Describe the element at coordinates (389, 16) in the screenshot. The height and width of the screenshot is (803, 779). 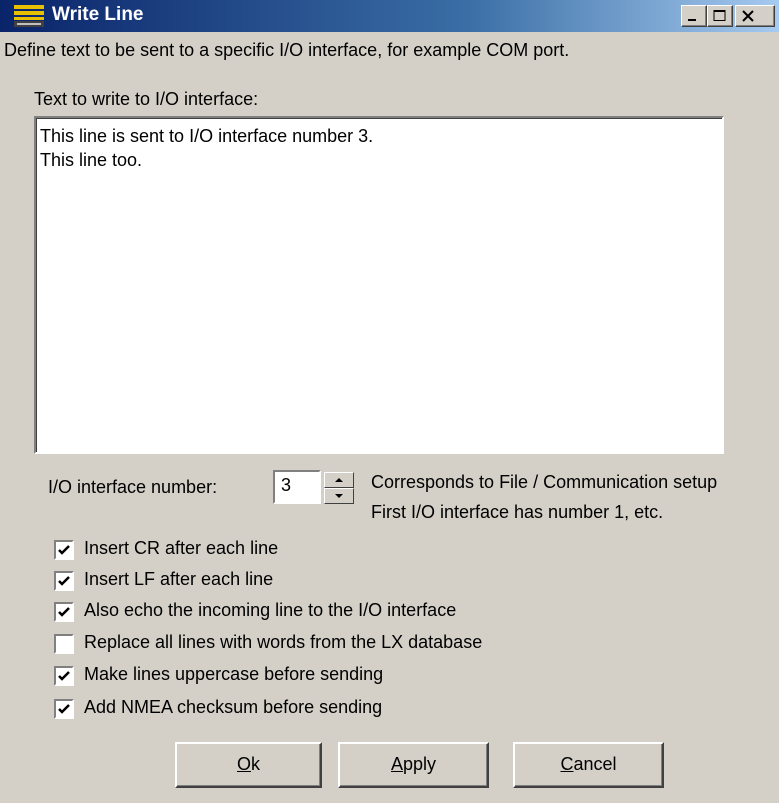
I see `title-bar: Write Line` at that location.